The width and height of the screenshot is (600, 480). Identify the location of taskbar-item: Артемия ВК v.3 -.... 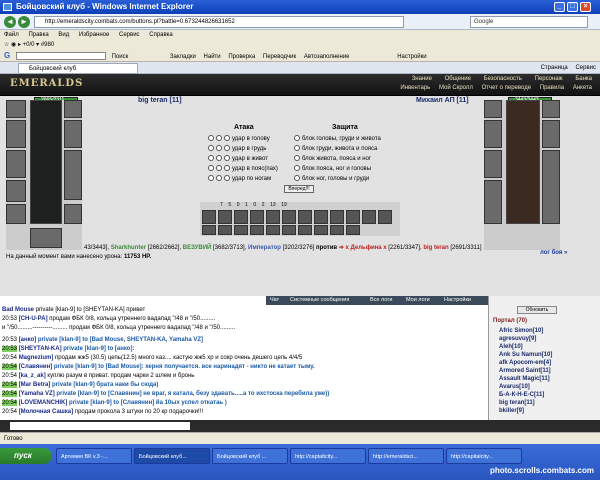
(94, 456).